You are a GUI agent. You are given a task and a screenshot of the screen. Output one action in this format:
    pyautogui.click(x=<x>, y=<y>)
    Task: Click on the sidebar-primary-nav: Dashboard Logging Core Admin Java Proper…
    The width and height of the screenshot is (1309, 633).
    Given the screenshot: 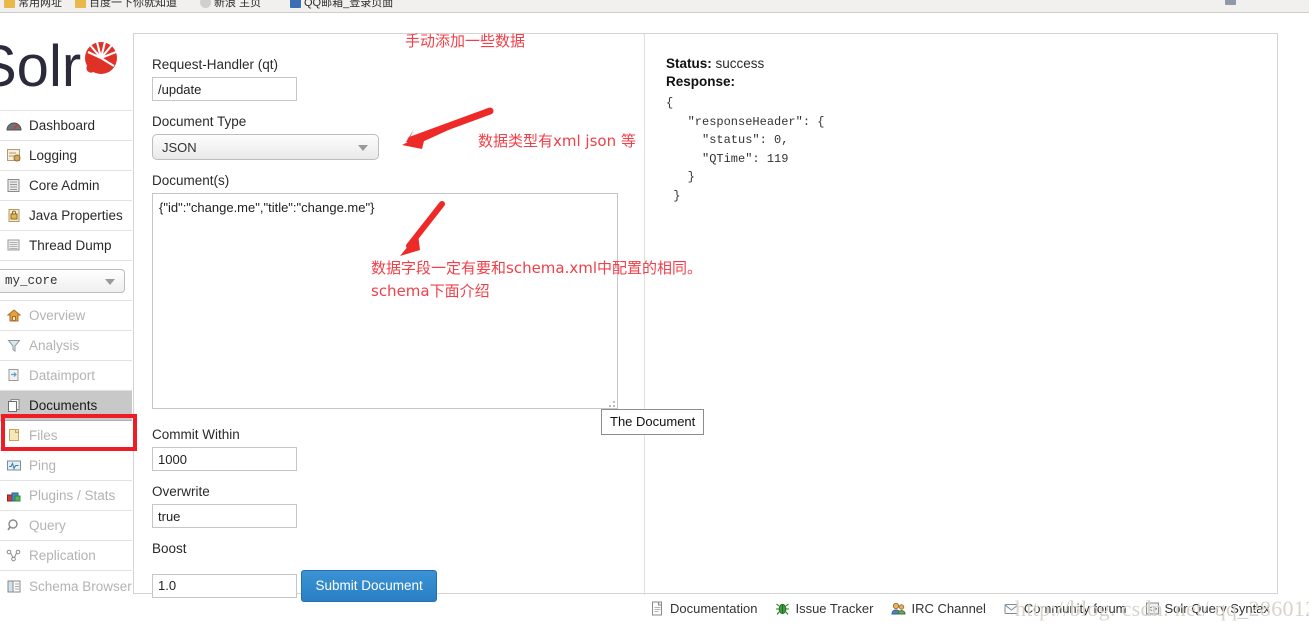 What is the action you would take?
    pyautogui.click(x=66, y=185)
    